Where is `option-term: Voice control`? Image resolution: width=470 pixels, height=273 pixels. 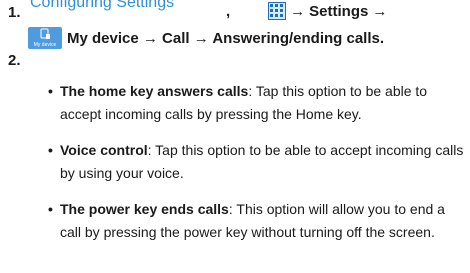
option-term: Voice control is located at coordinates (104, 150).